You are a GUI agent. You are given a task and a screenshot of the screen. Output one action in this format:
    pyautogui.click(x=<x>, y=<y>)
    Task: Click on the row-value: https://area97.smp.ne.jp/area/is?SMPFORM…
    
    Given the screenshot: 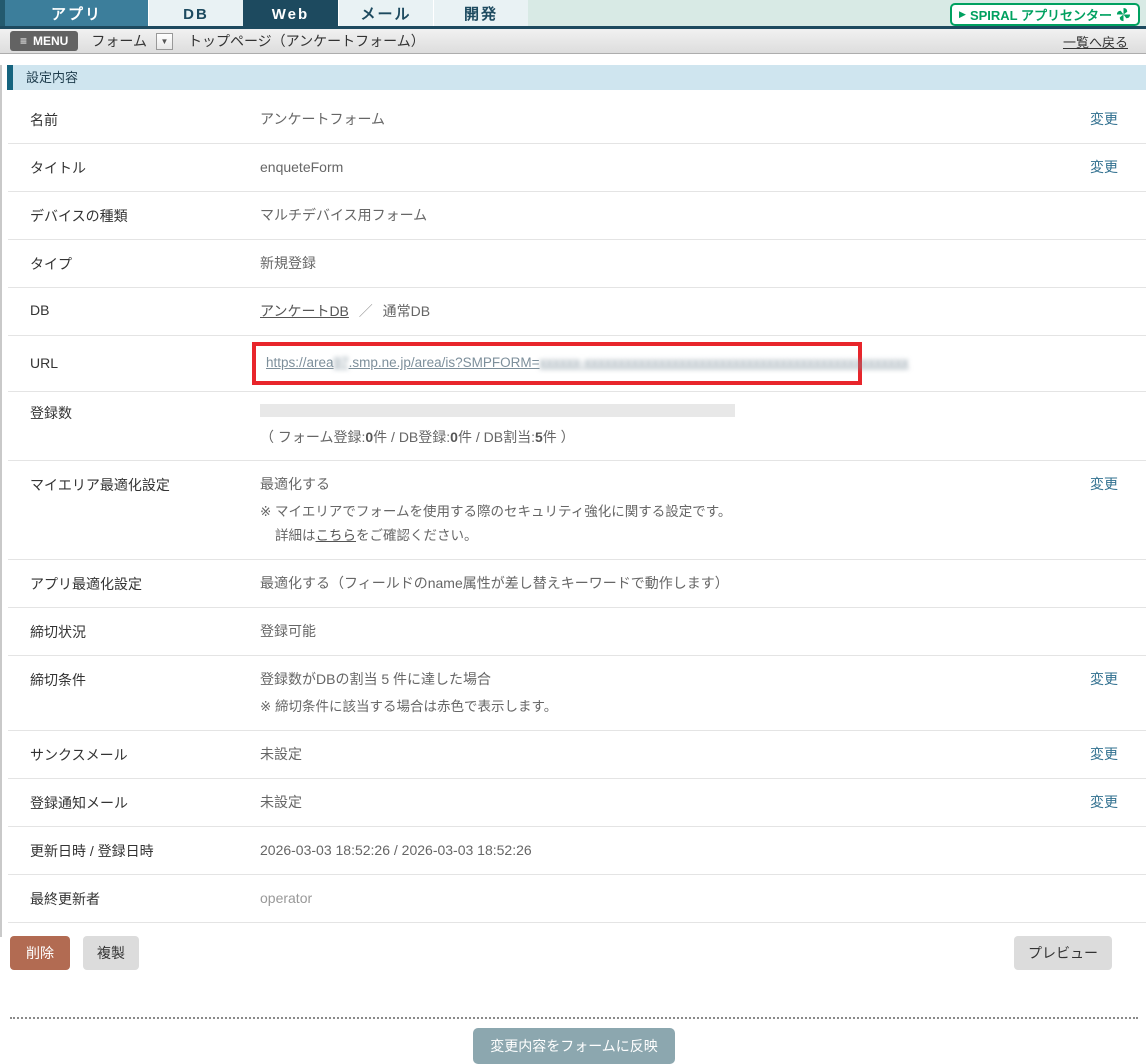 What is the action you would take?
    pyautogui.click(x=653, y=364)
    